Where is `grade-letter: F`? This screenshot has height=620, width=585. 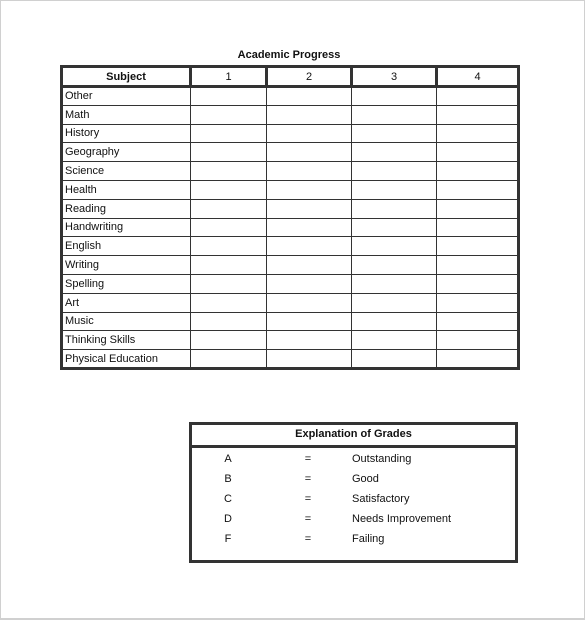 grade-letter: F is located at coordinates (228, 539).